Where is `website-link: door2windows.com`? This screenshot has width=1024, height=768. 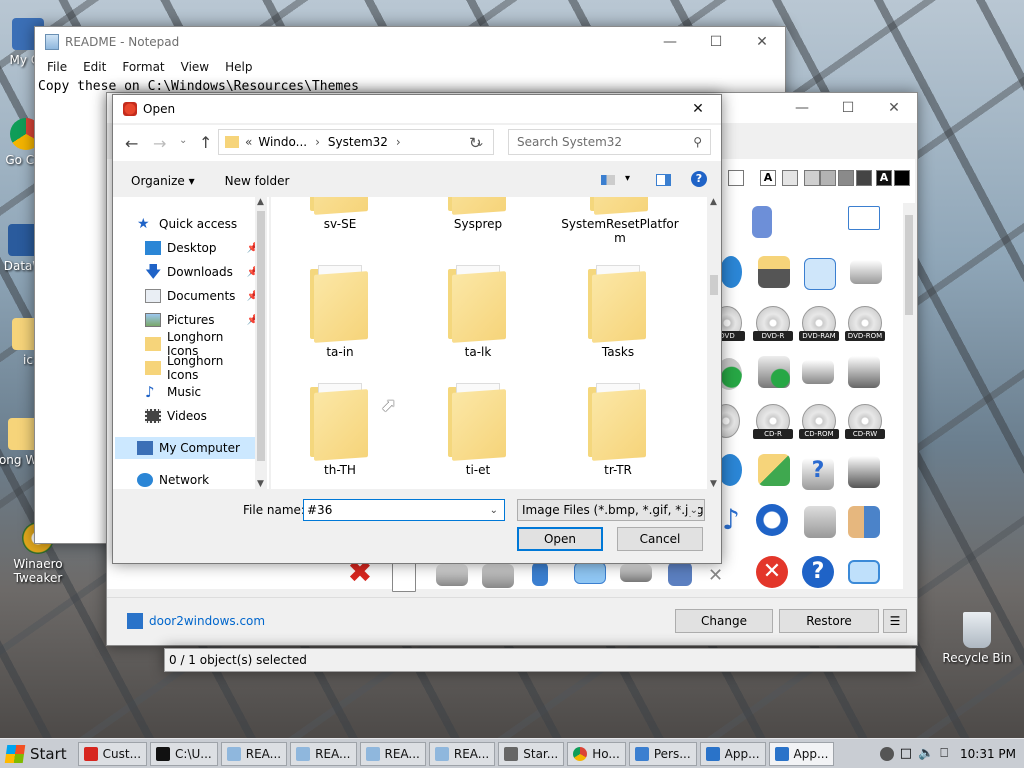
website-link: door2windows.com is located at coordinates (196, 621).